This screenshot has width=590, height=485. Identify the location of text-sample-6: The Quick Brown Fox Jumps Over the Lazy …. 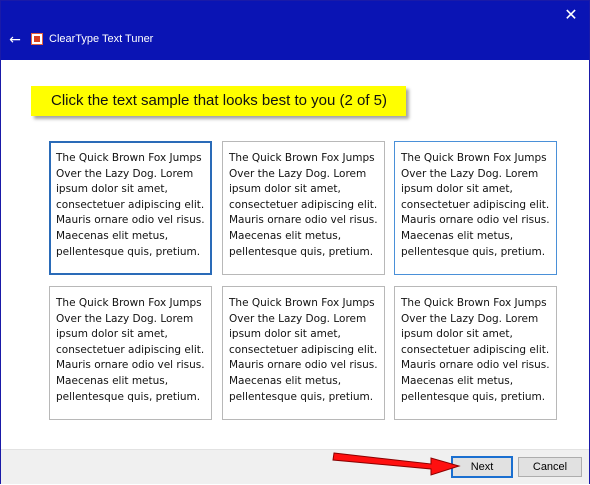
(475, 353).